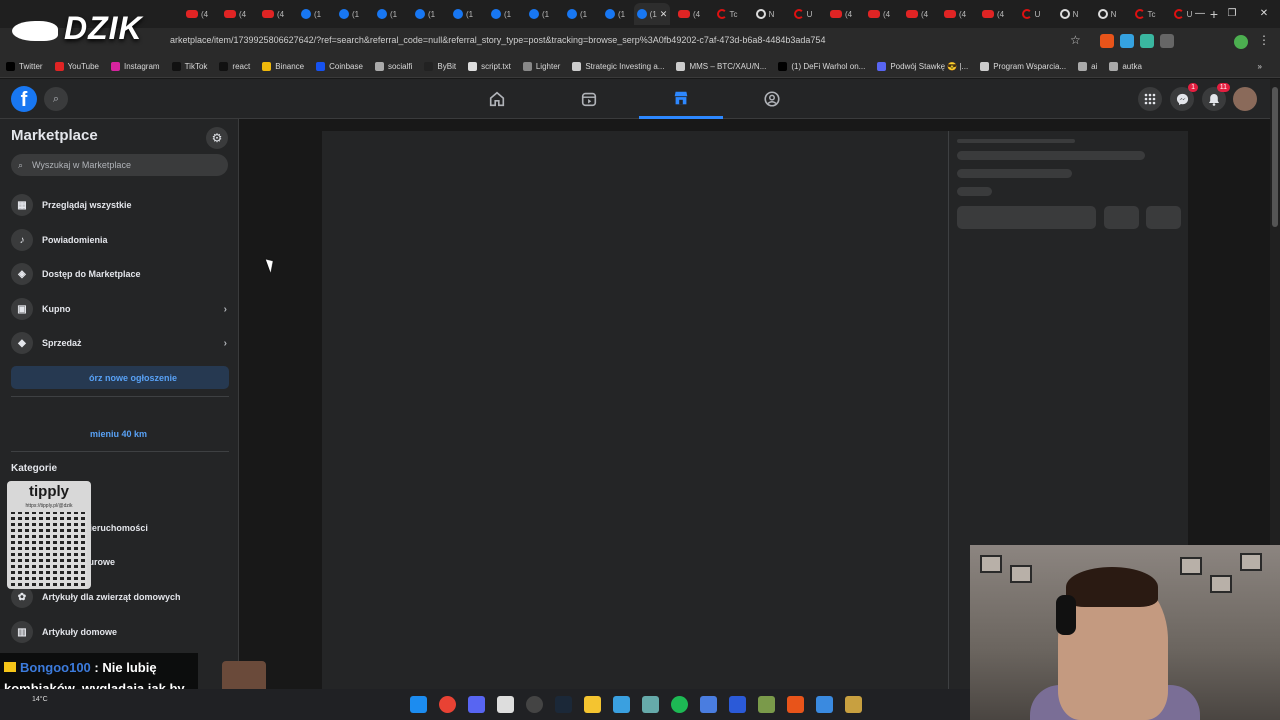  What do you see at coordinates (120, 309) in the screenshot?
I see `sidebar-item-bag: ▣ Kupno ›` at bounding box center [120, 309].